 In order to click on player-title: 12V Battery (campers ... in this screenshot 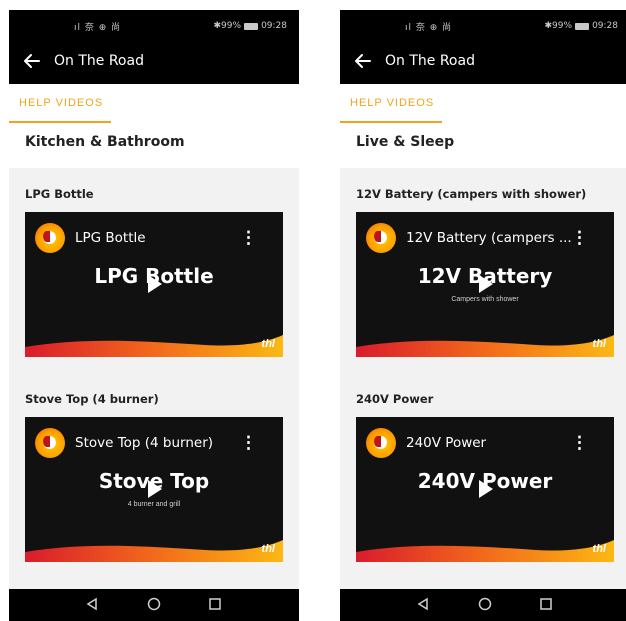, I will do `click(489, 238)`.